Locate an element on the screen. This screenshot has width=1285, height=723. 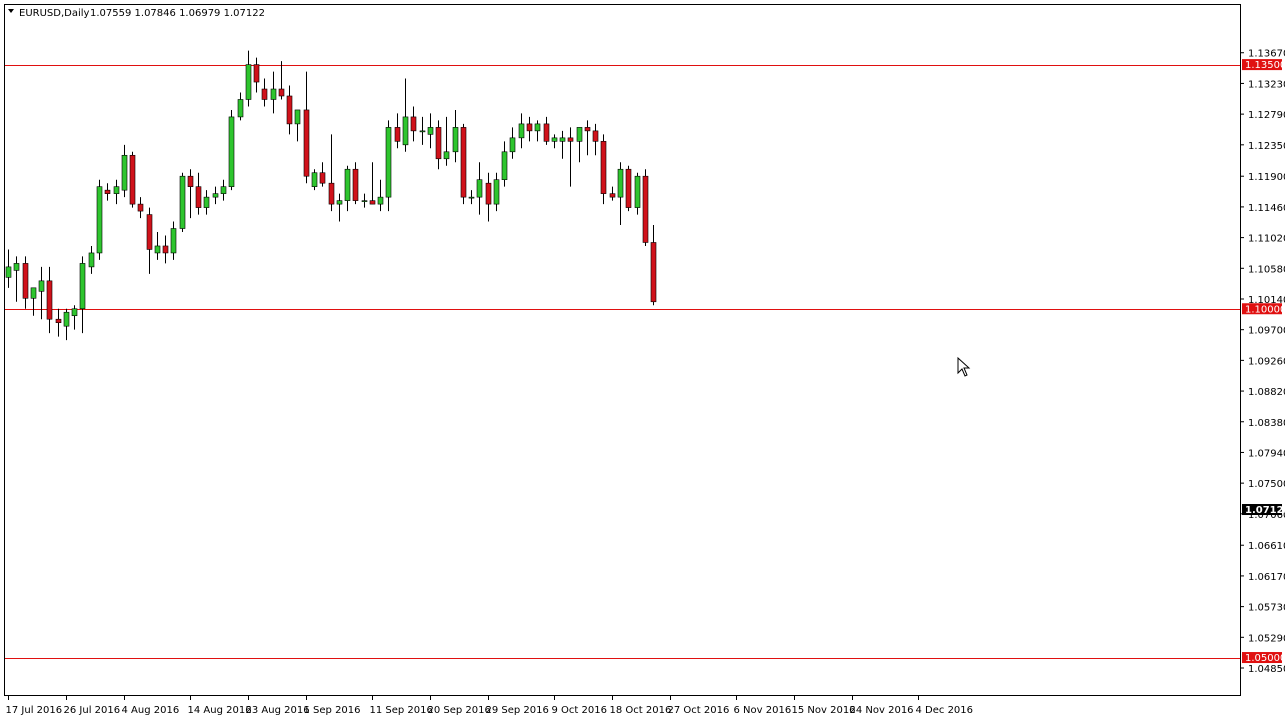
x-tick-label: 1 Sep 2016 is located at coordinates (332, 710).